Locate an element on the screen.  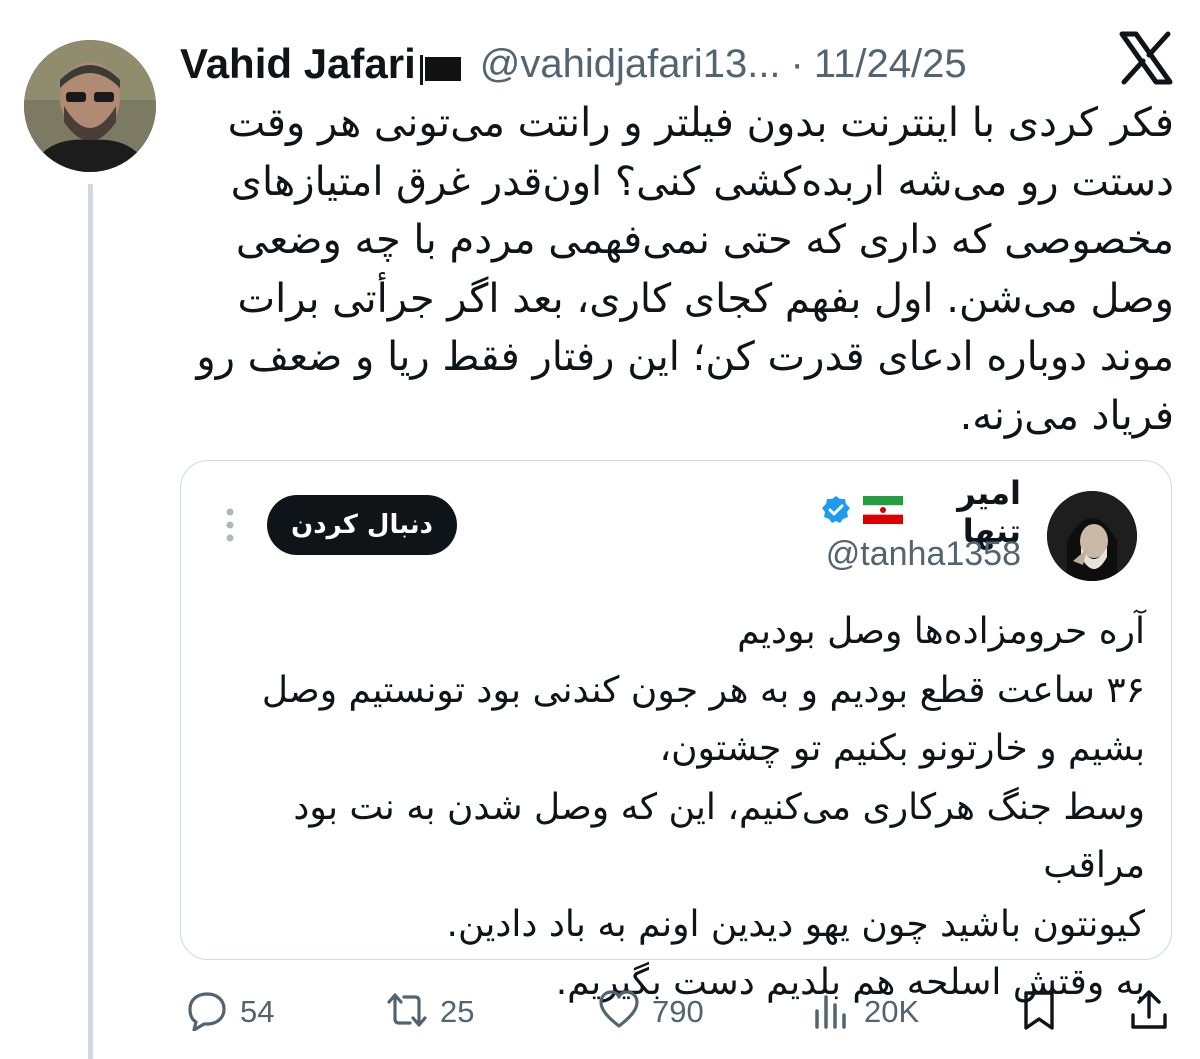
bookmark-icon is located at coordinates (1039, 1012).